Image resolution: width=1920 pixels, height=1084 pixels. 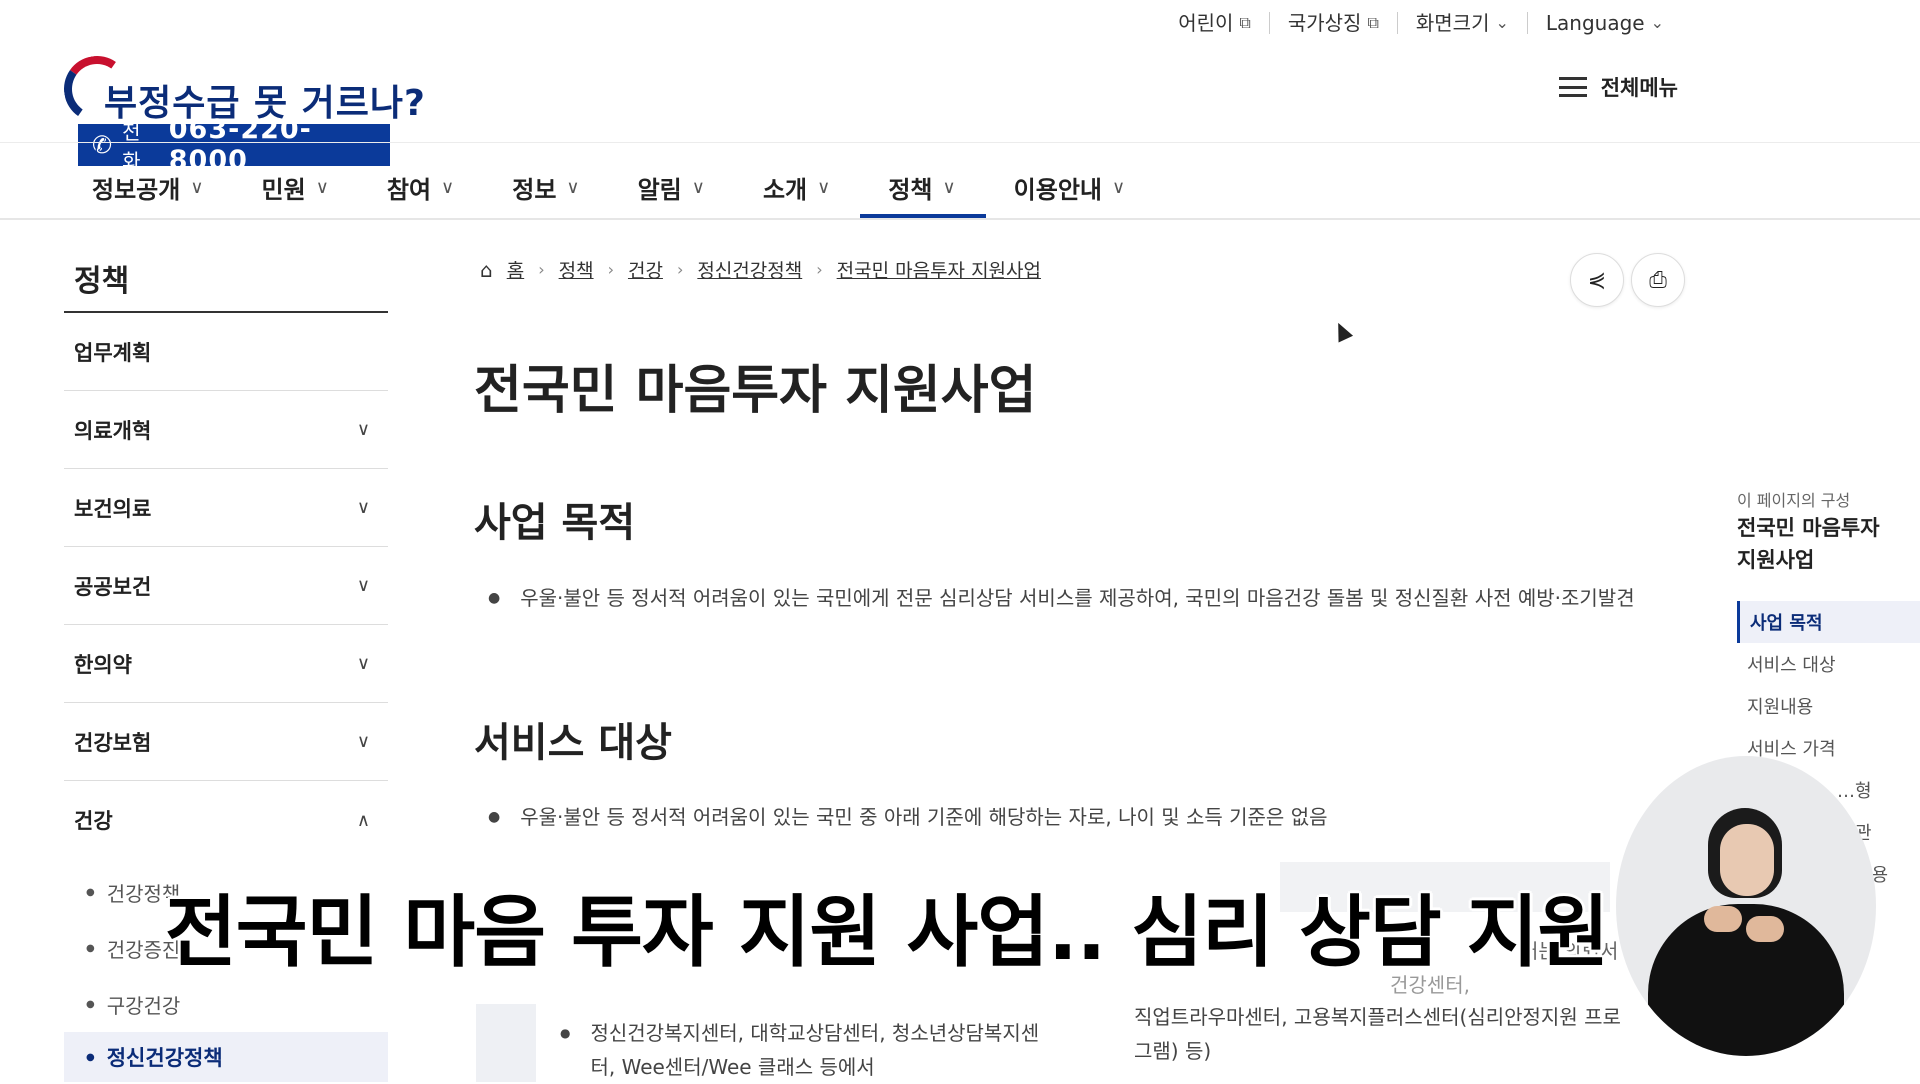 What do you see at coordinates (1808, 544) in the screenshot?
I see `toc-title: 전국민 마음투자 지원사업` at bounding box center [1808, 544].